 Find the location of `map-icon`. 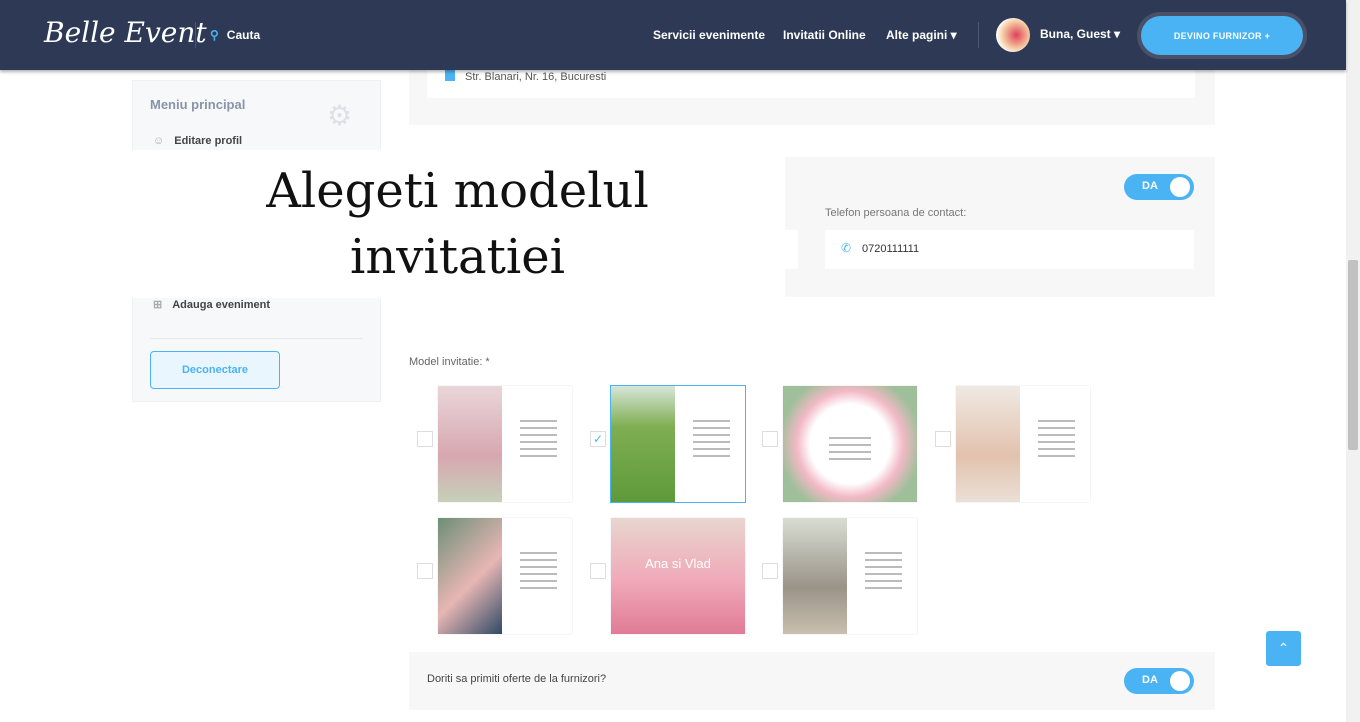

map-icon is located at coordinates (450, 75).